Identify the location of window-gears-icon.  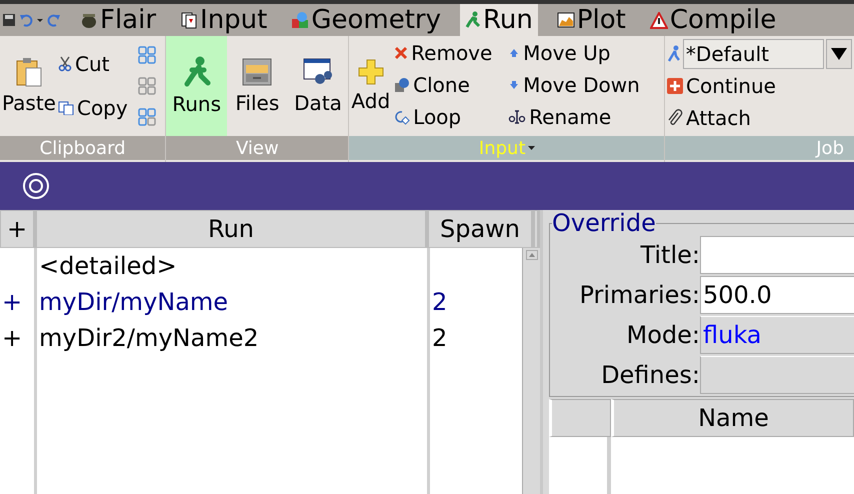
(318, 72).